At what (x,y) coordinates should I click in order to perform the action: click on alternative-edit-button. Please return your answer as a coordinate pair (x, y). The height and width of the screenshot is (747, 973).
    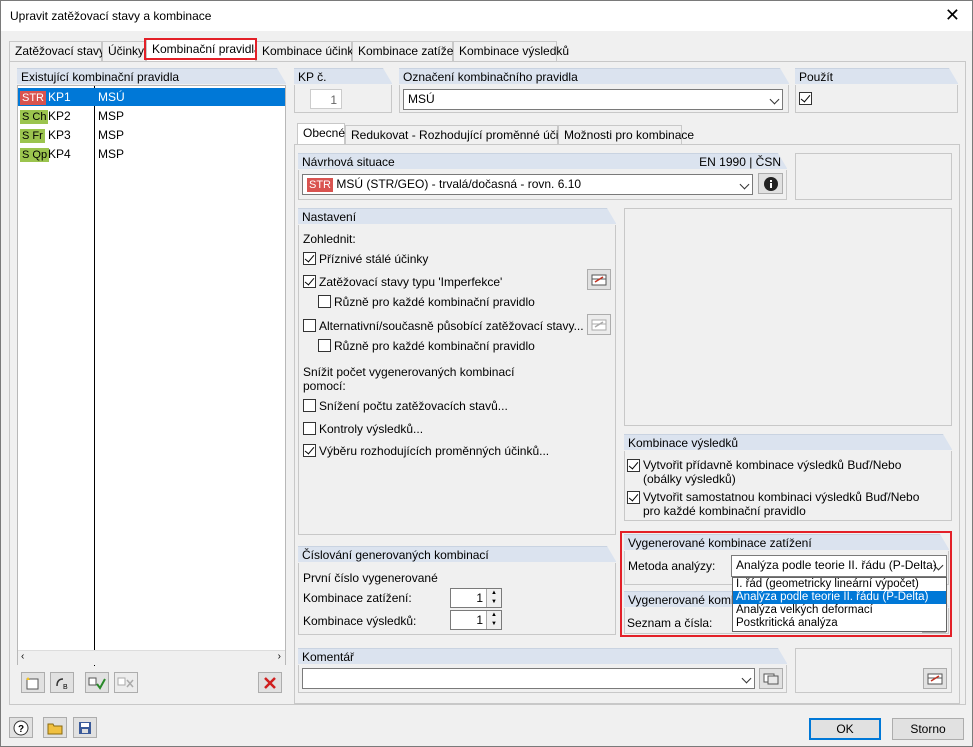
    Looking at the image, I should click on (599, 324).